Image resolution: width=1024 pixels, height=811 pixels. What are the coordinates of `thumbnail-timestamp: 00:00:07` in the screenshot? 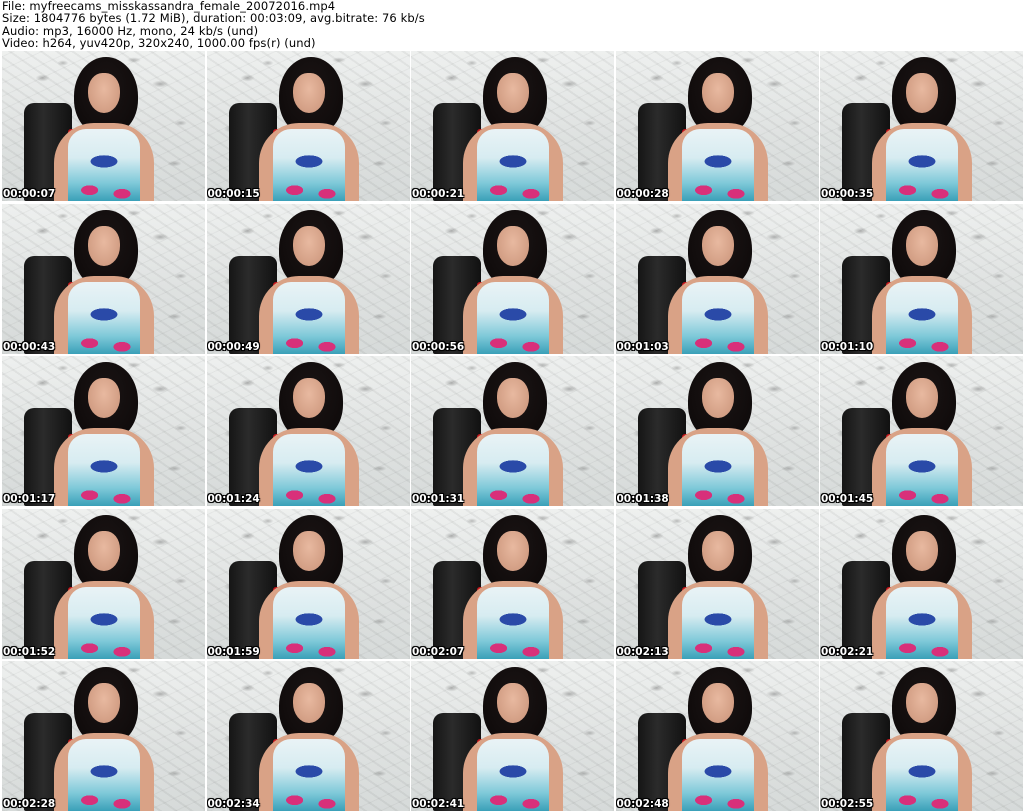 It's located at (29, 194).